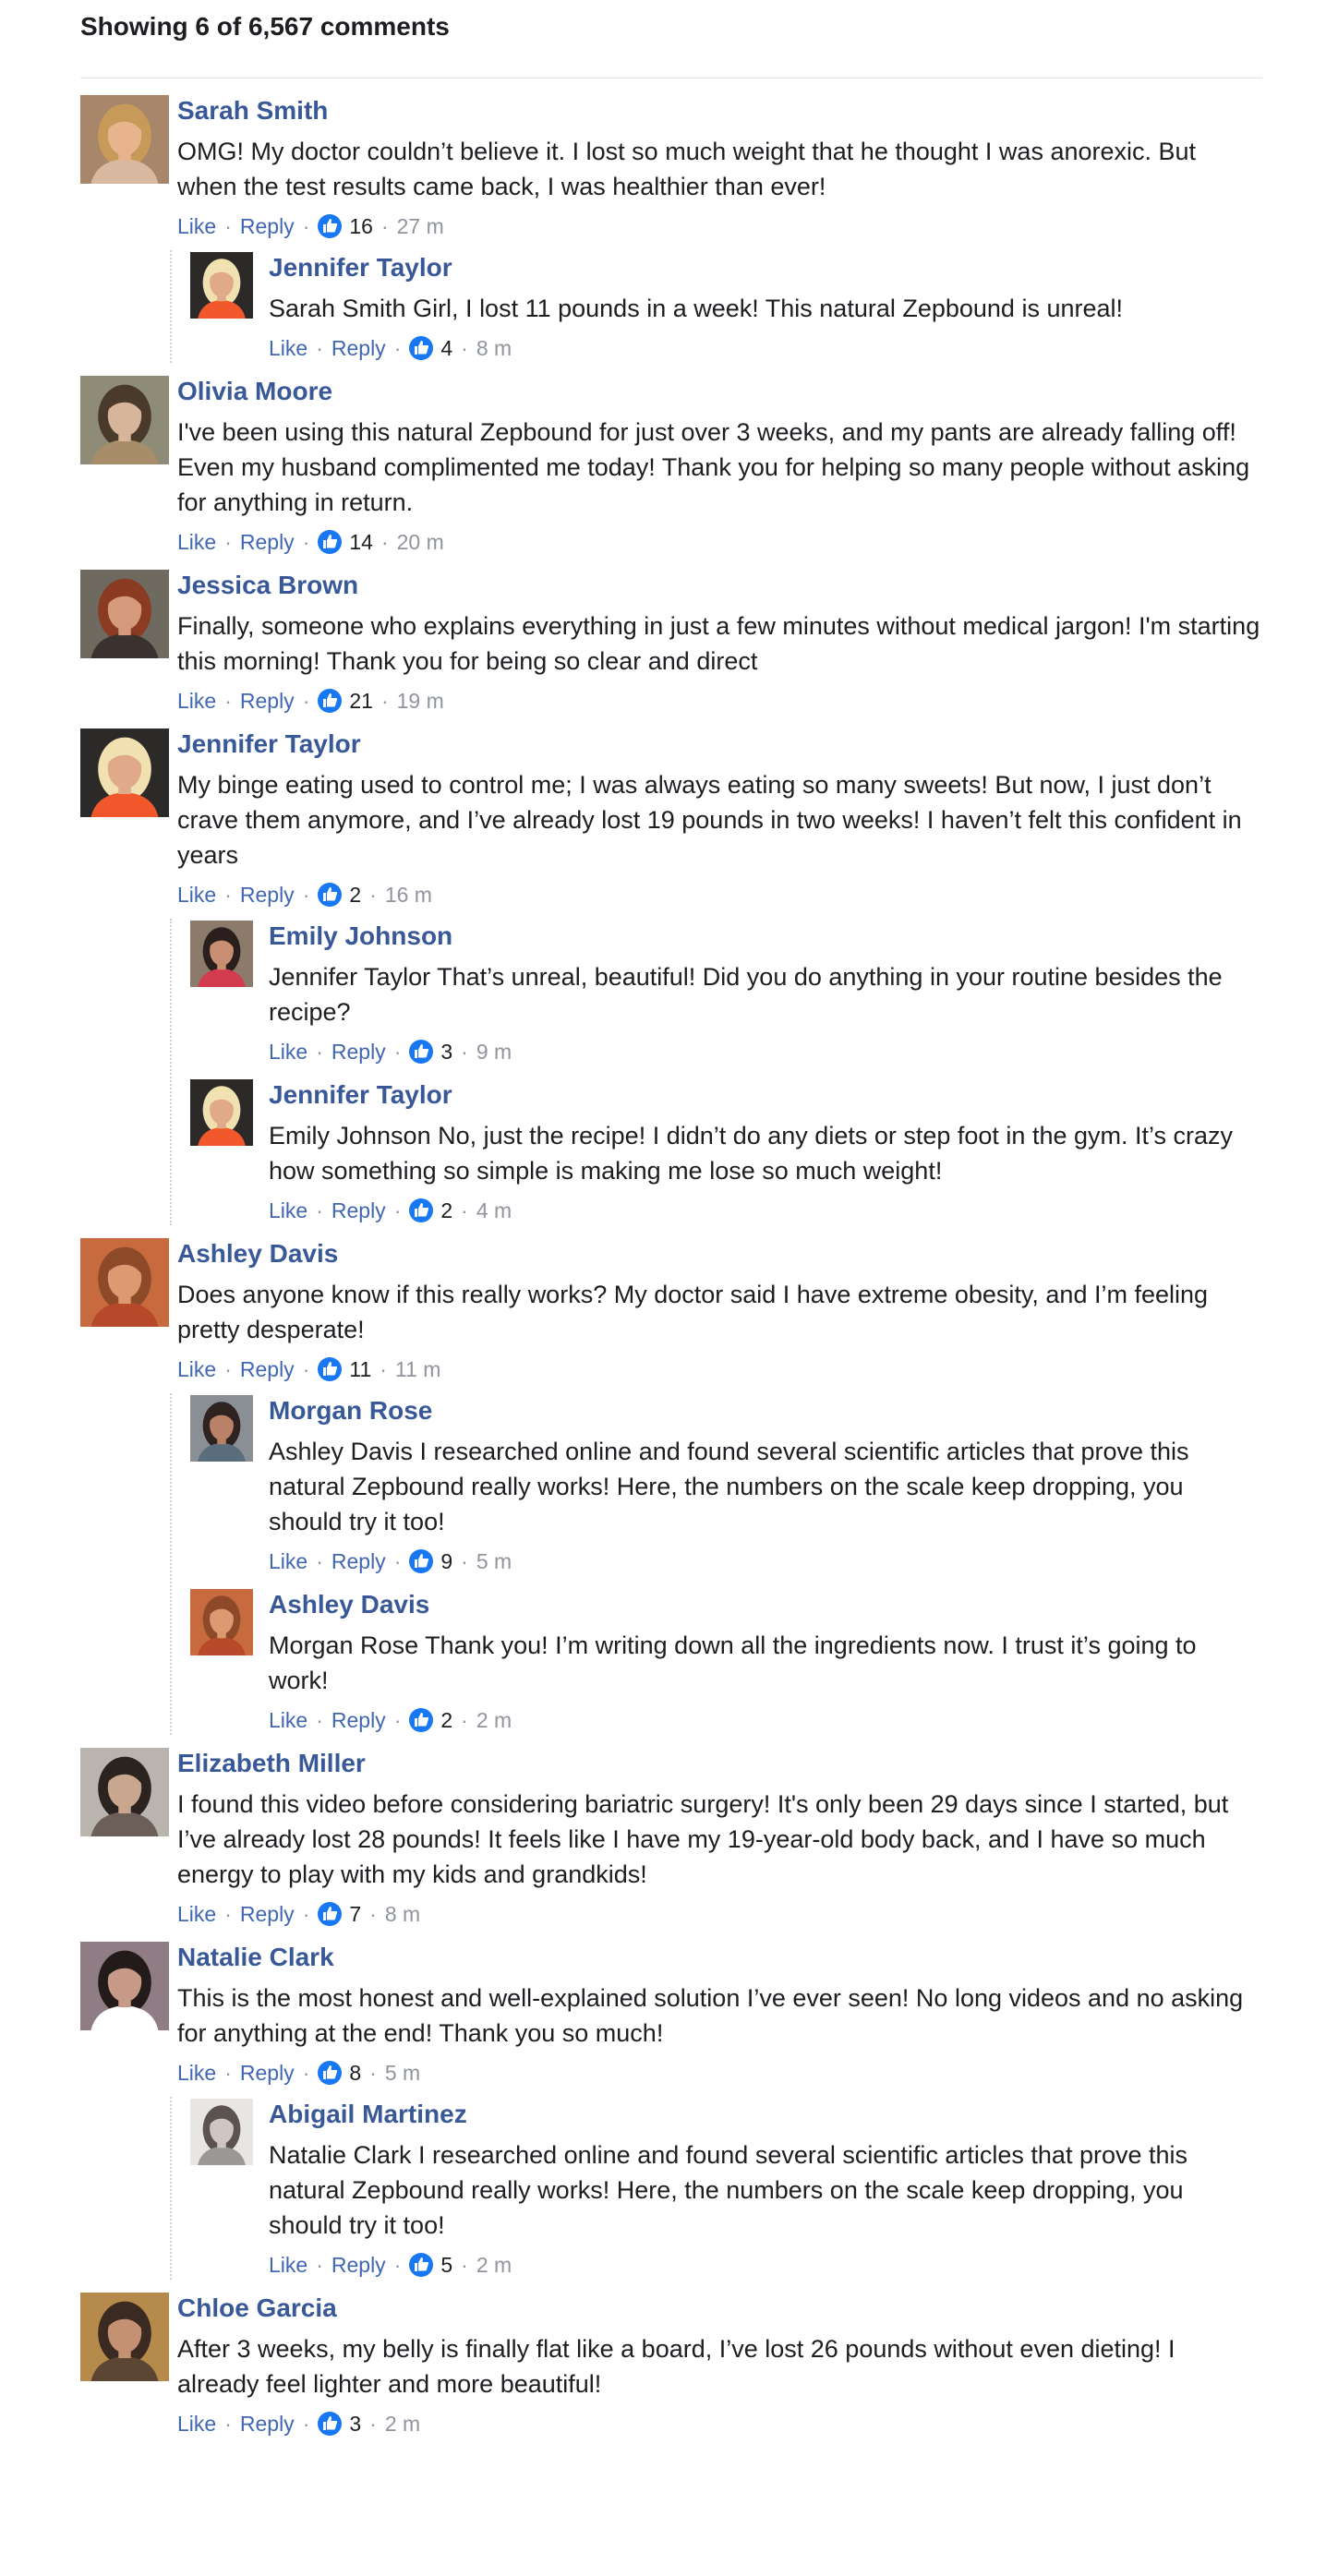 The height and width of the screenshot is (2576, 1326). I want to click on like-count: 14, so click(361, 542).